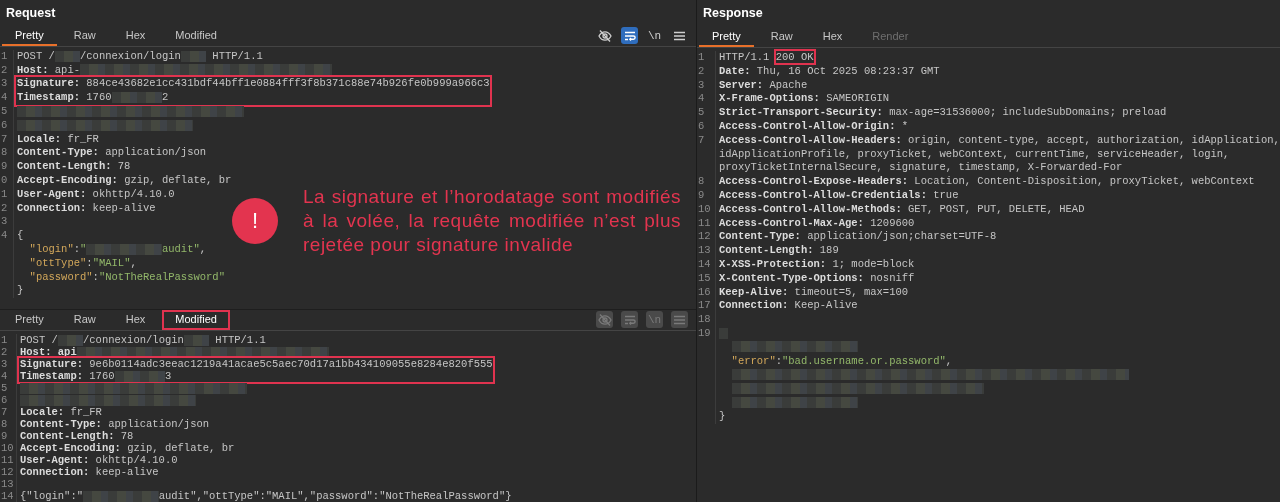  Describe the element at coordinates (902, 209) in the screenshot. I see `code-line: Access-Control-Allow-Methods: GET, POST, PUT, DELETE, HEAD` at that location.